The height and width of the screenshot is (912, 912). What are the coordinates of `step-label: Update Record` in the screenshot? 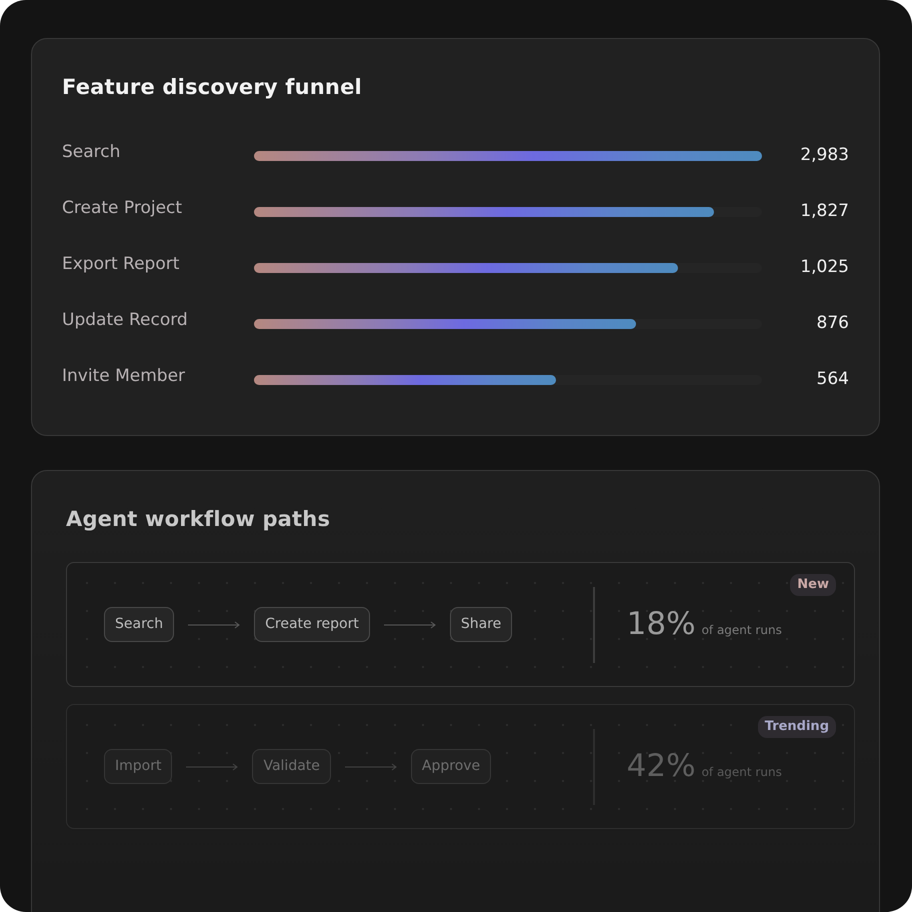 It's located at (125, 320).